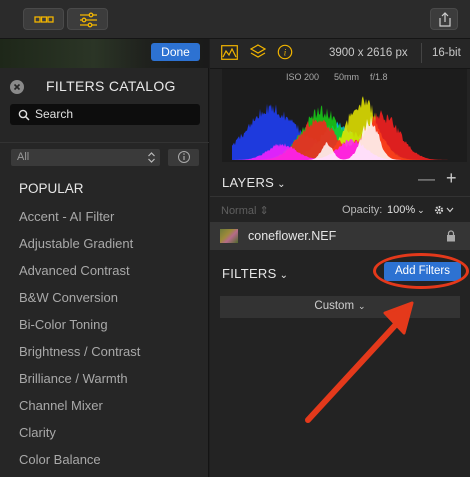 The image size is (470, 477). I want to click on svg-text: i, so click(285, 53).